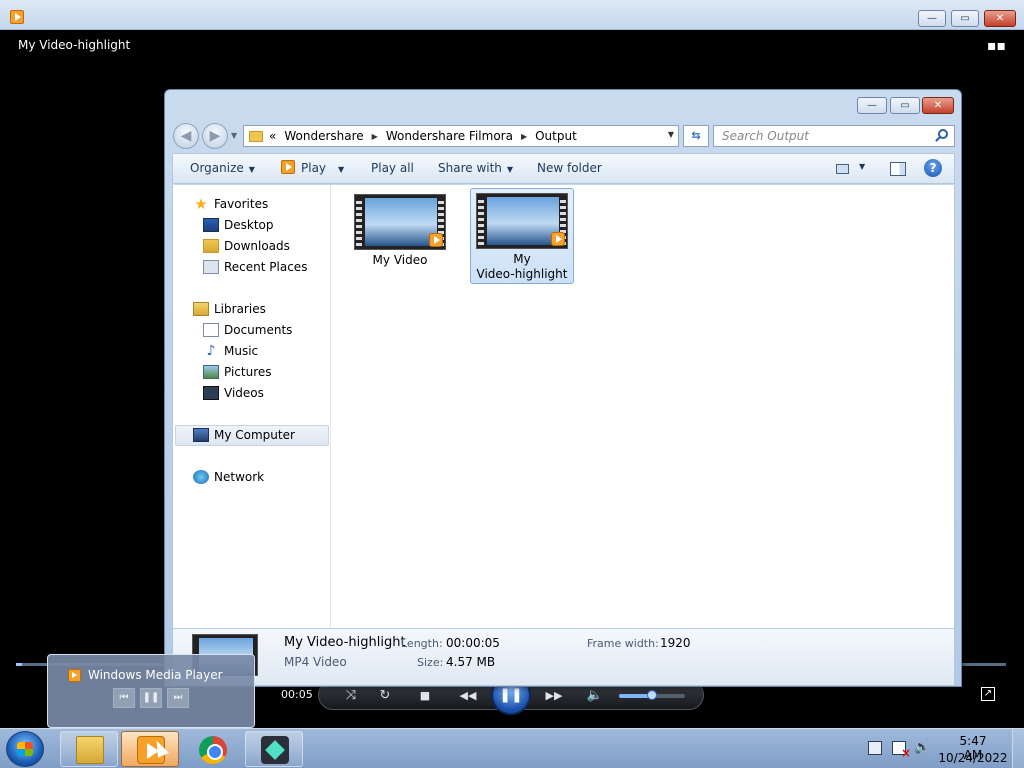  What do you see at coordinates (696, 136) in the screenshot?
I see `refresh-button: ⇆` at bounding box center [696, 136].